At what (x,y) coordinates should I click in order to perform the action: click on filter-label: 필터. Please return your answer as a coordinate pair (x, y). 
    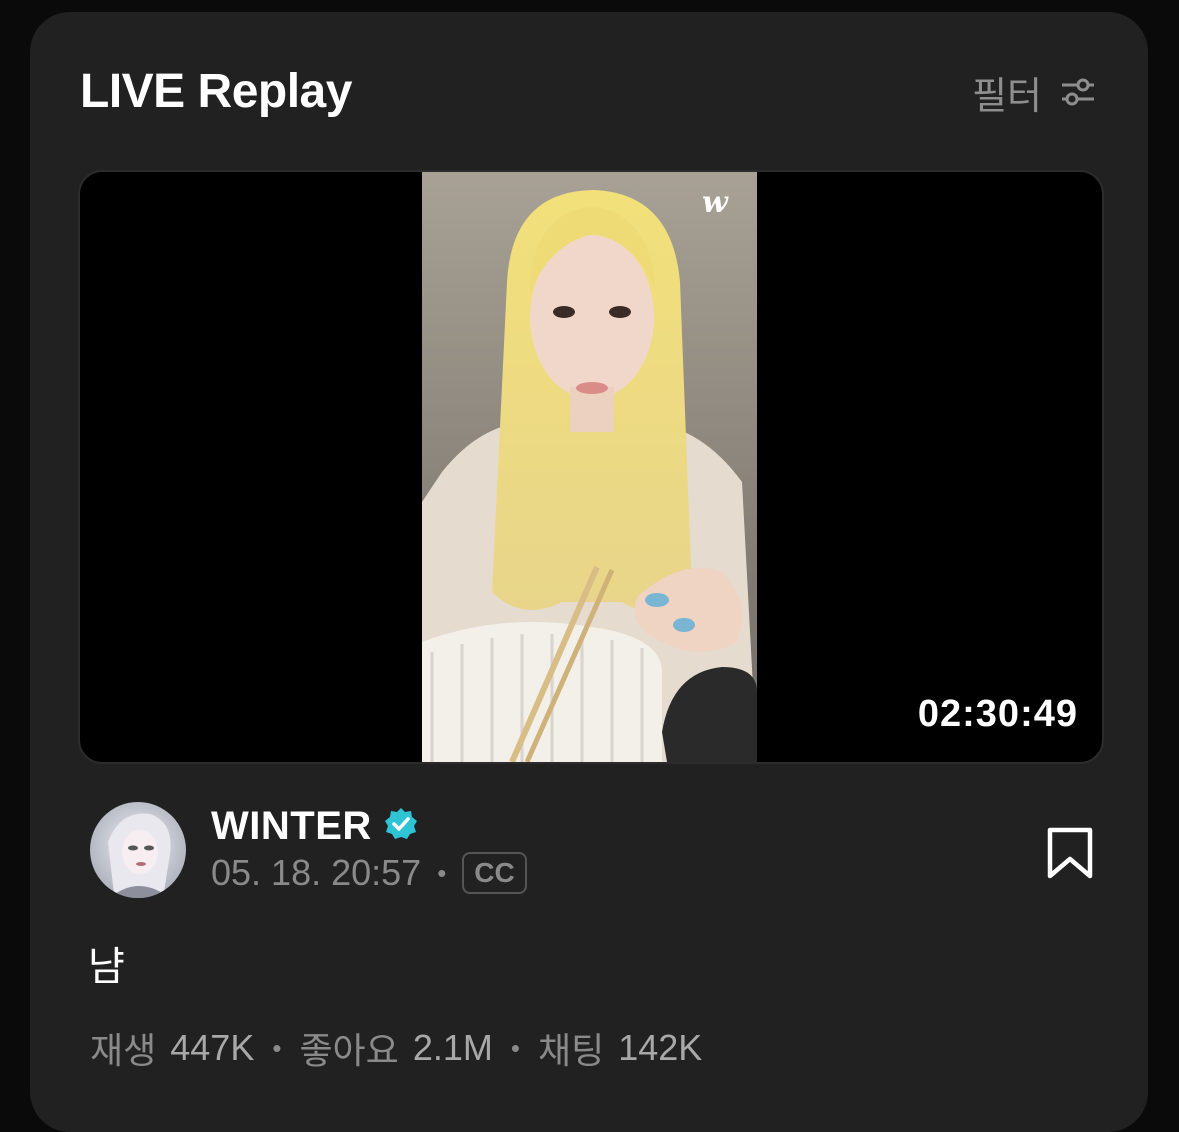
    Looking at the image, I should click on (1007, 96).